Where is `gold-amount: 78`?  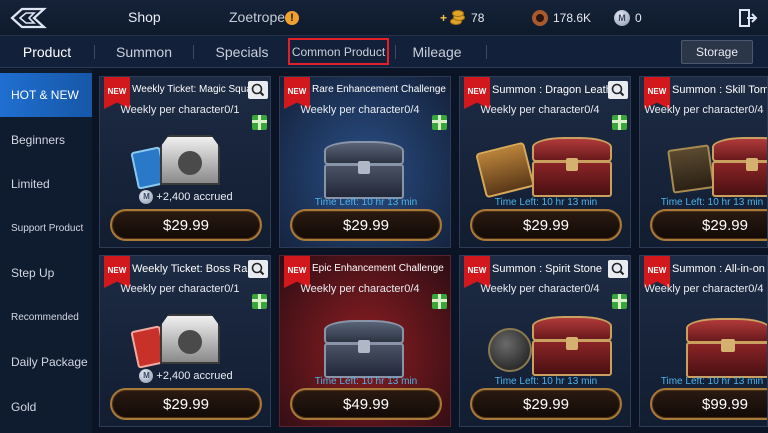
gold-amount: 78 is located at coordinates (478, 18).